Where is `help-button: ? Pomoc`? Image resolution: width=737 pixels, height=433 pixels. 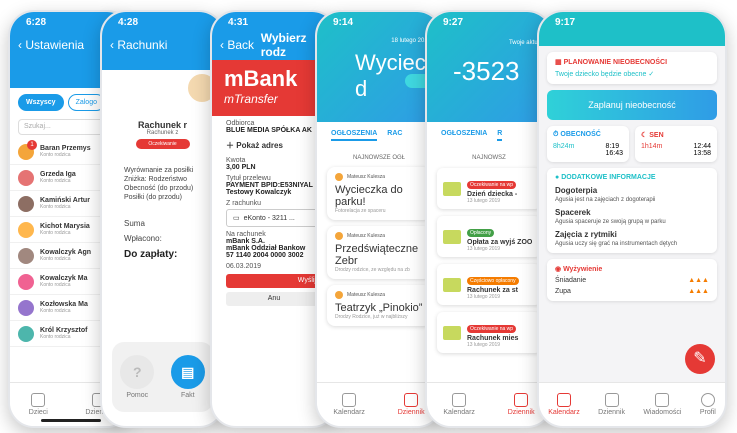
help-button: ? Pomoc is located at coordinates (137, 377).